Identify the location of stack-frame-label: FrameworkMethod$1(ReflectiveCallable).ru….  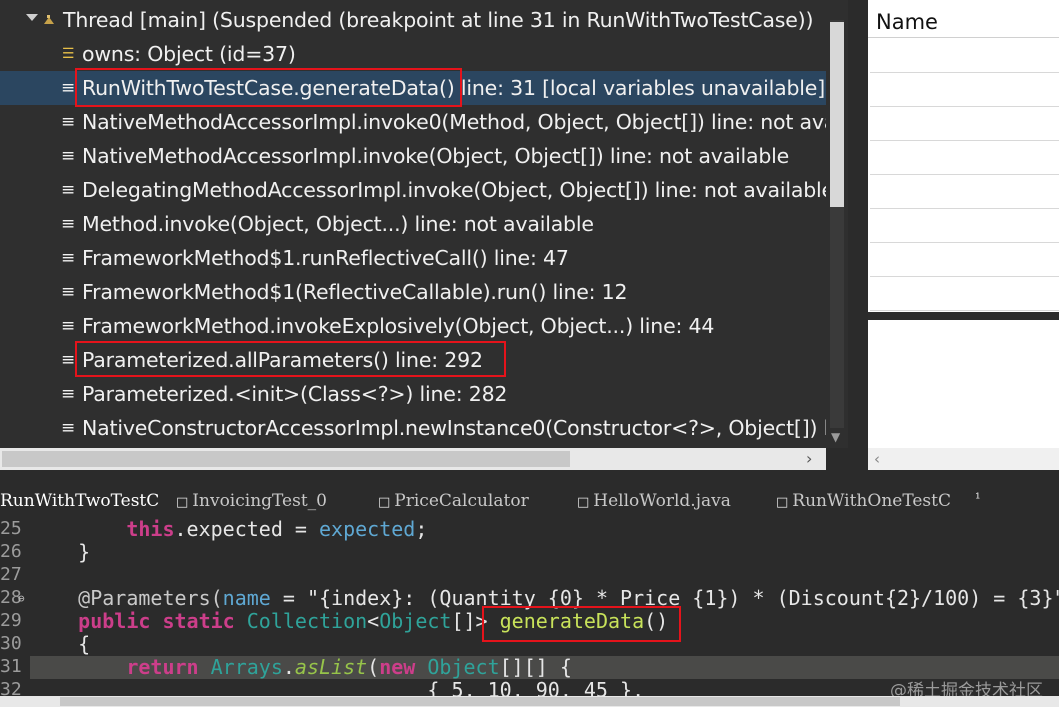
(355, 292).